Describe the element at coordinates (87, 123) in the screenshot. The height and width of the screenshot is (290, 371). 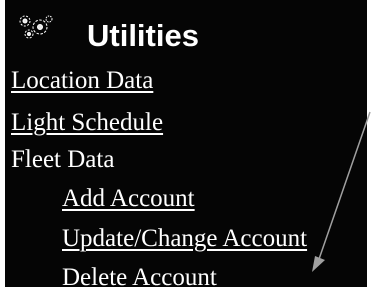
I see `light-schedule-link: Light Schedule` at that location.